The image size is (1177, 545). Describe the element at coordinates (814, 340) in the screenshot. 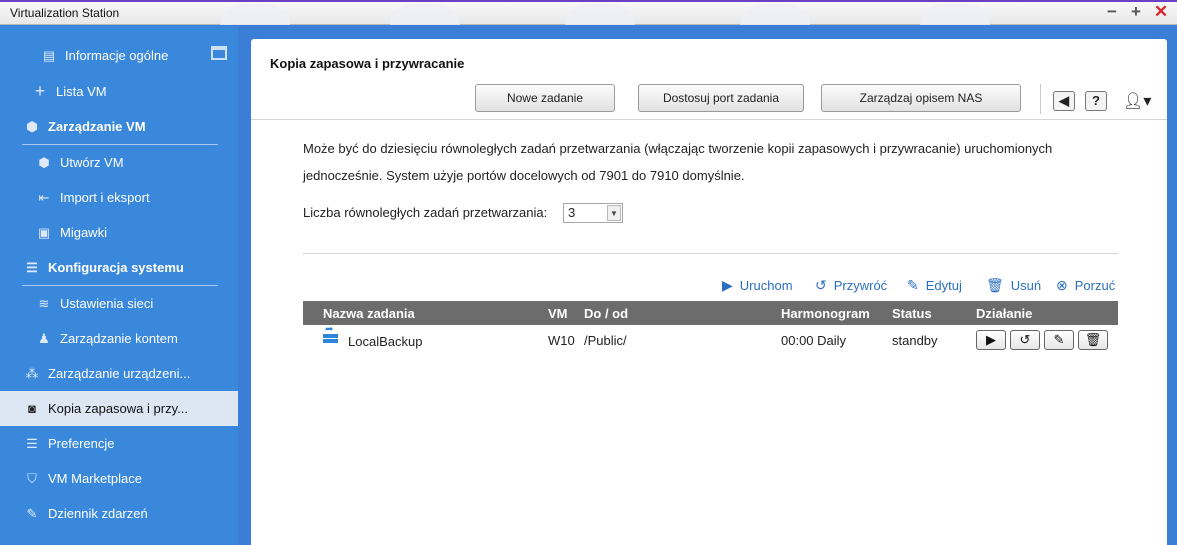

I see `cell-schedule: 00:00 Daily` at that location.